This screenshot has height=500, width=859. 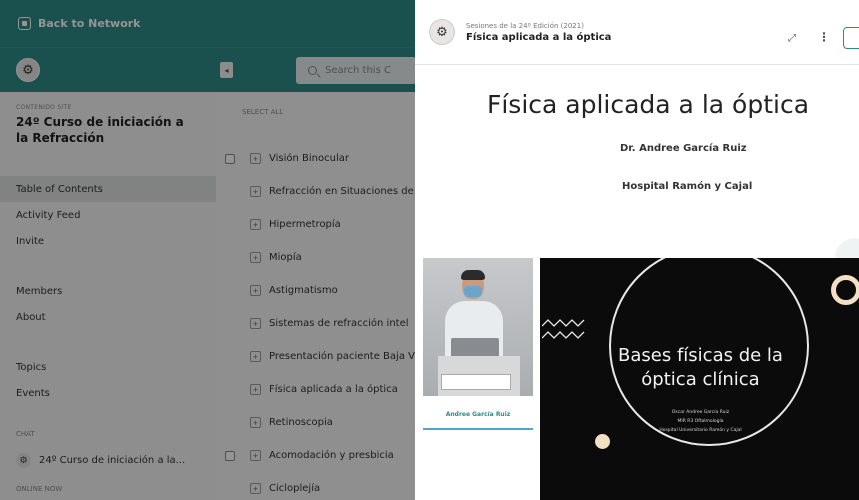 What do you see at coordinates (602, 441) in the screenshot?
I see `dot-decoration` at bounding box center [602, 441].